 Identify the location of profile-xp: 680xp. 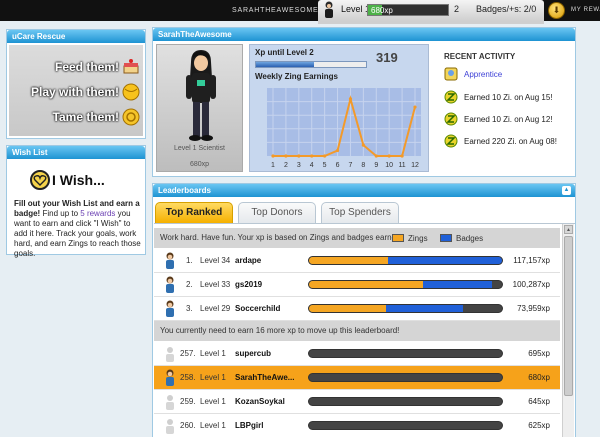
(199, 164).